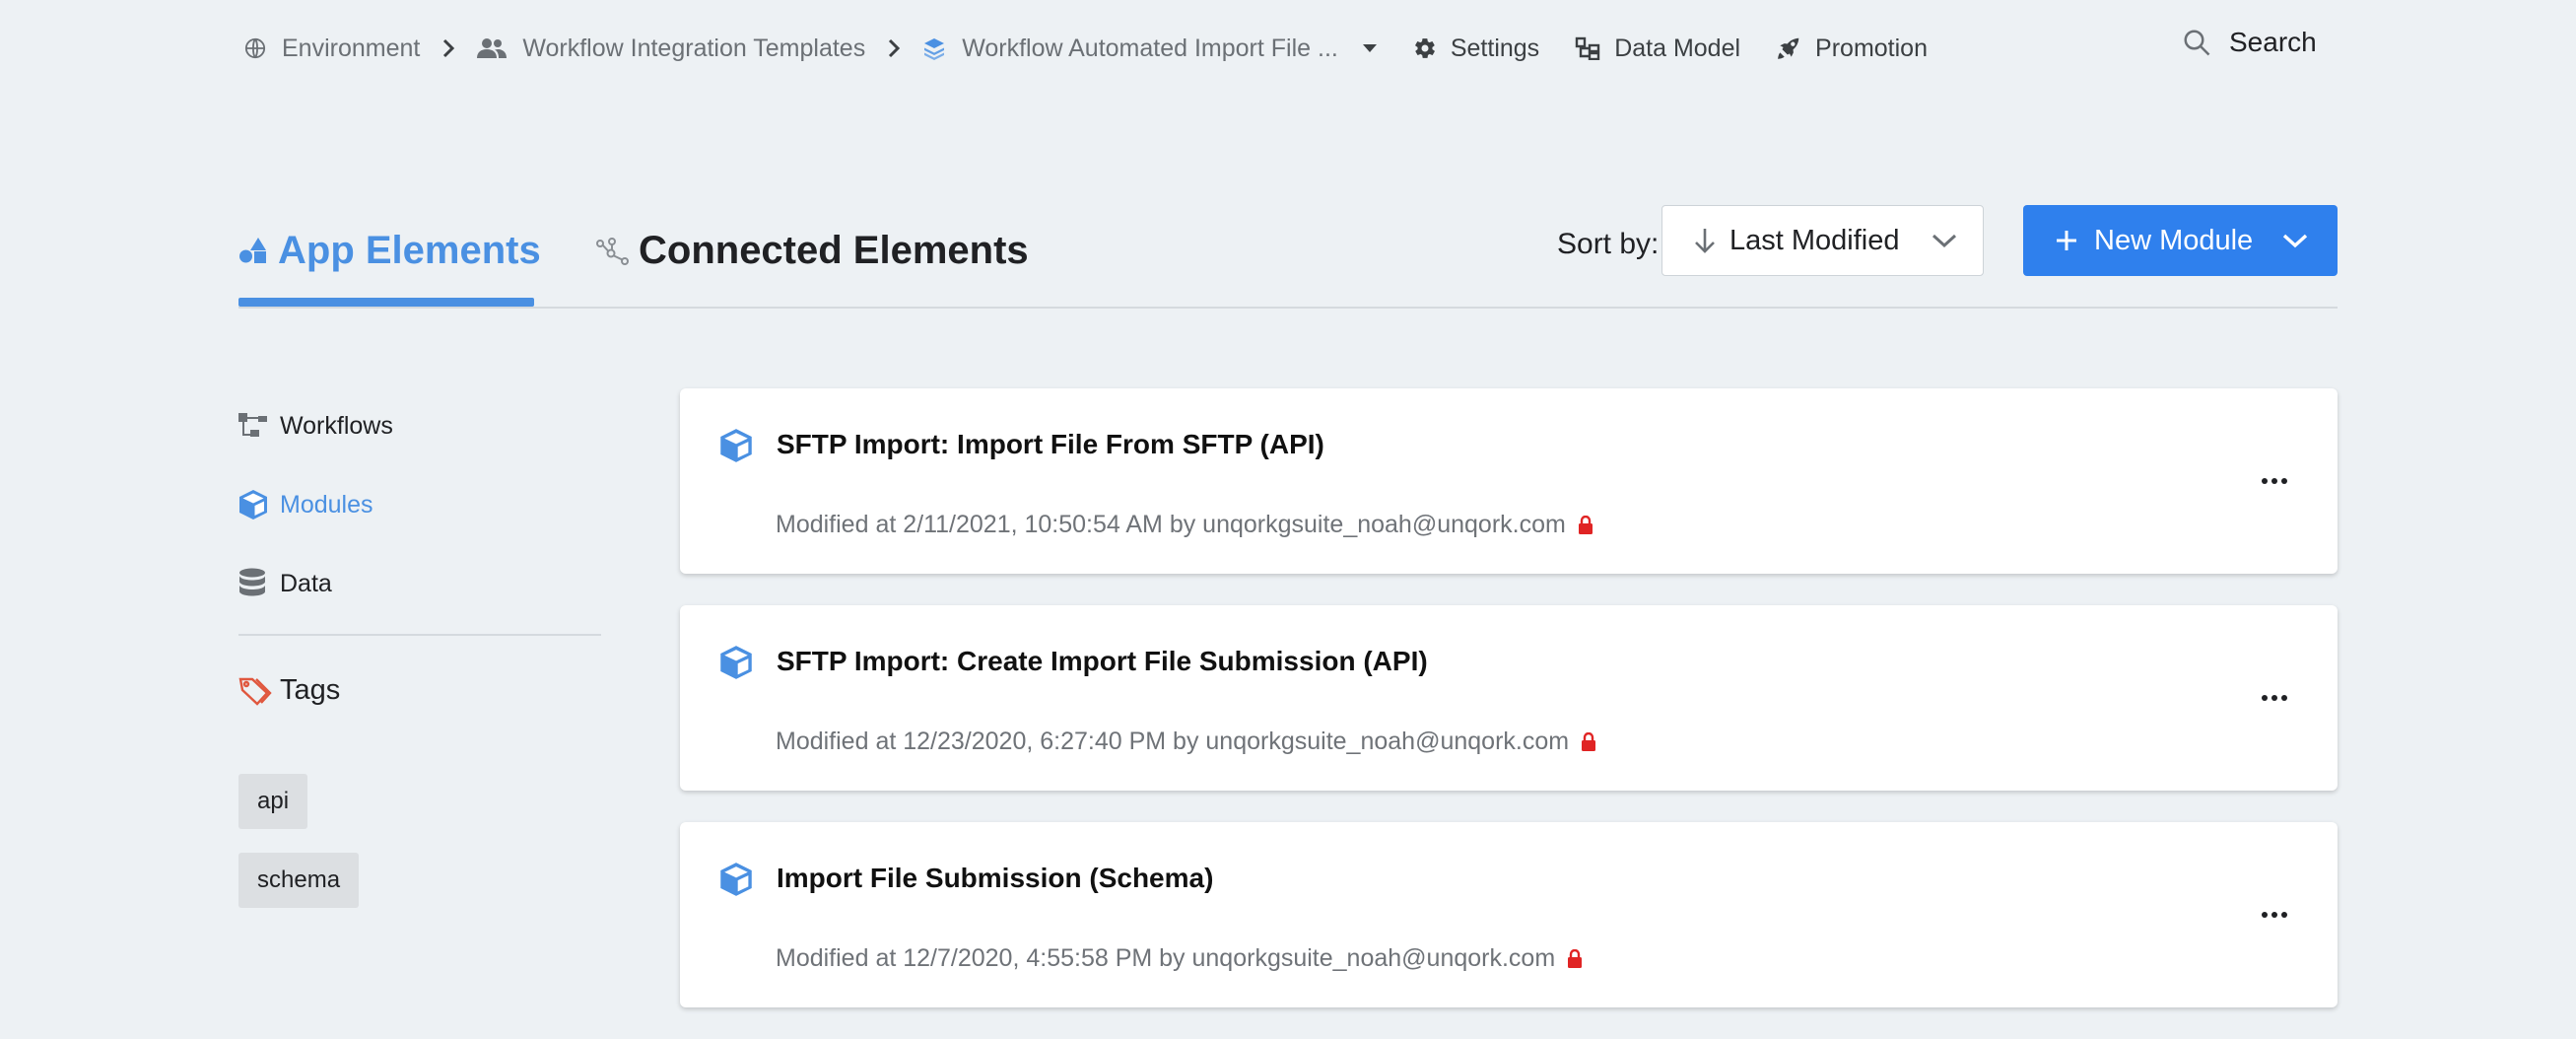 Image resolution: width=2576 pixels, height=1039 pixels. What do you see at coordinates (1288, 308) in the screenshot?
I see `tabs-divider` at bounding box center [1288, 308].